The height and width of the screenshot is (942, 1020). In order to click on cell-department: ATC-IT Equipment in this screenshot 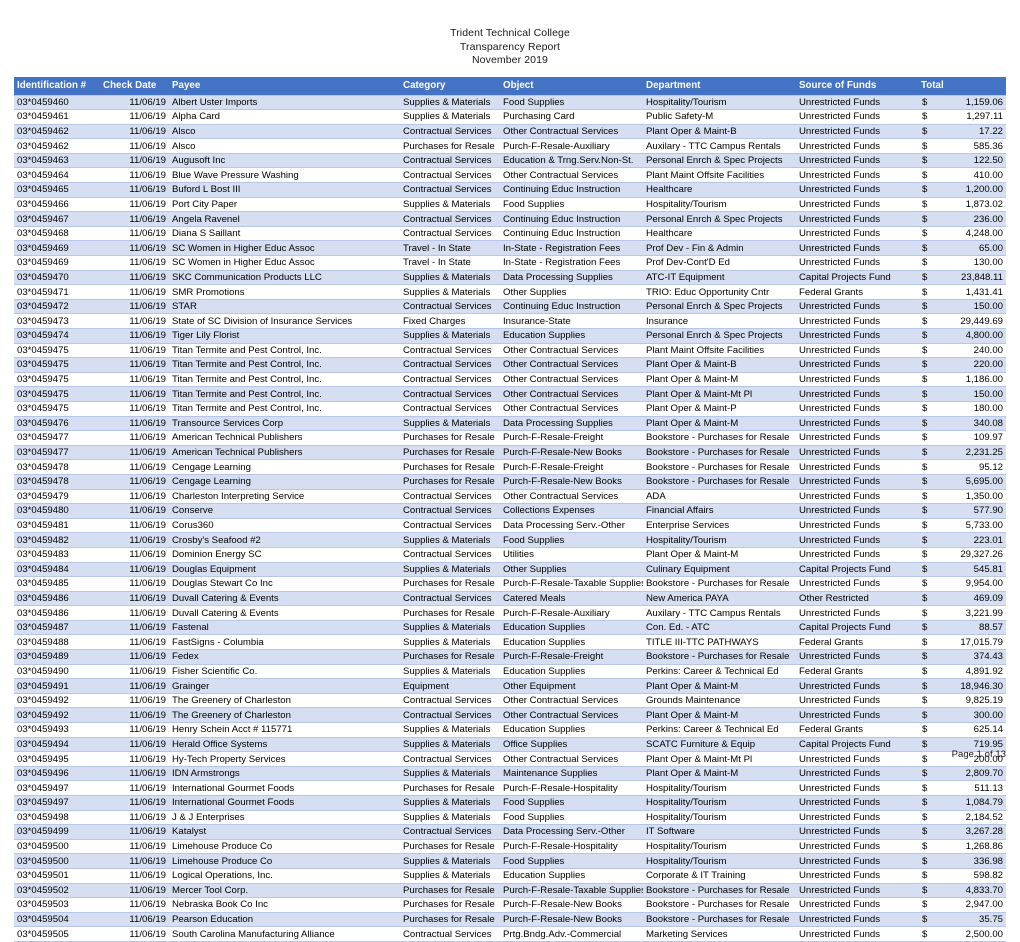, I will do `click(719, 277)`.